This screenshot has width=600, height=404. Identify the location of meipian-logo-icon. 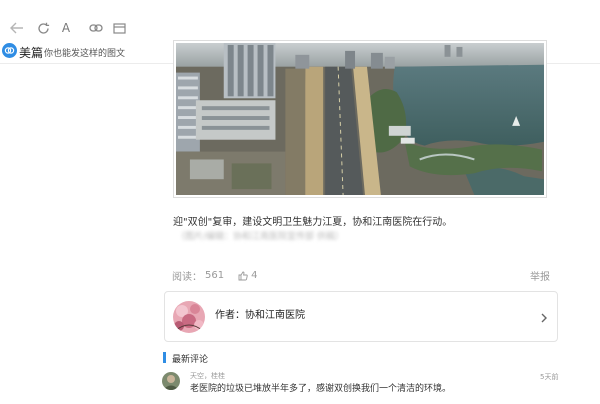
(9, 50).